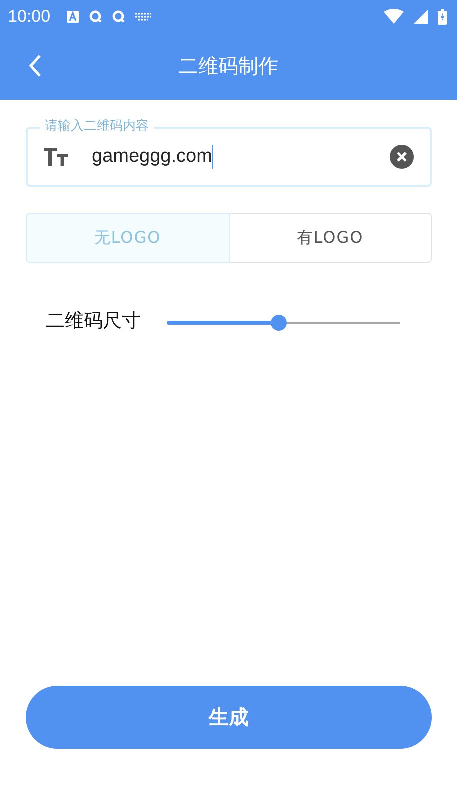  I want to click on text-size-icon, so click(57, 157).